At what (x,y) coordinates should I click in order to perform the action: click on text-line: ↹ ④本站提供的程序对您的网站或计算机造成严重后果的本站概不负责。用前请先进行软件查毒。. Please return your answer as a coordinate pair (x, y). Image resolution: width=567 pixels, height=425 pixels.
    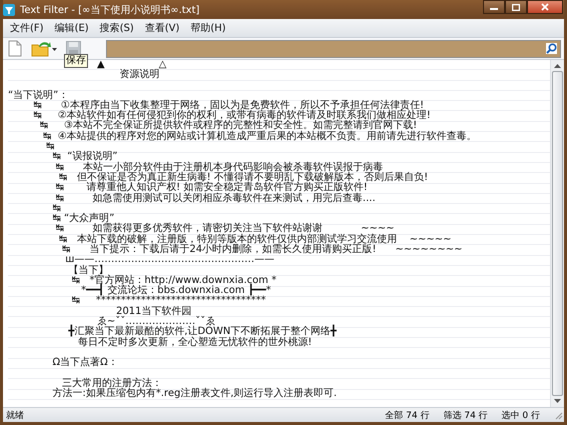
    Looking at the image, I should click on (259, 137).